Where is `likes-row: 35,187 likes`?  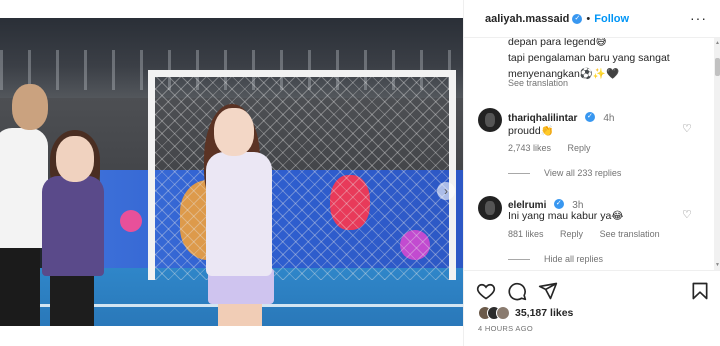
likes-row: 35,187 likes is located at coordinates (525, 313).